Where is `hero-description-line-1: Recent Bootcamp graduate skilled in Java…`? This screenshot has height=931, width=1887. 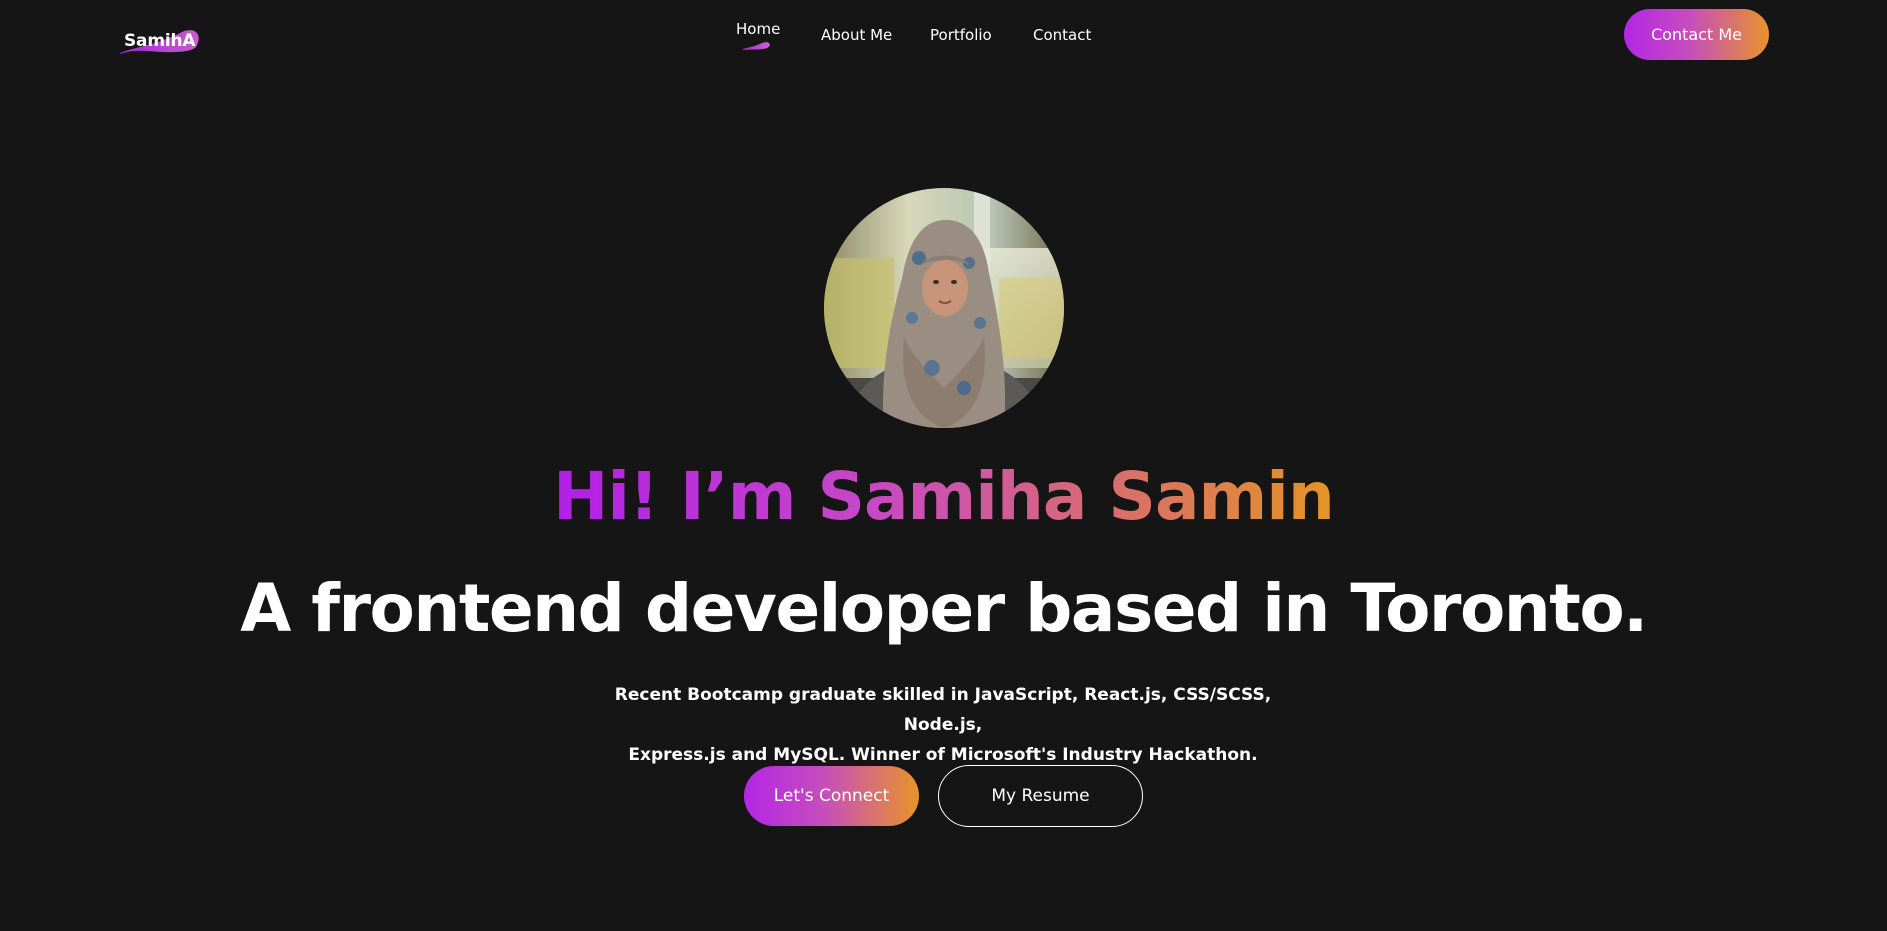 hero-description-line-1: Recent Bootcamp graduate skilled in Java… is located at coordinates (943, 710).